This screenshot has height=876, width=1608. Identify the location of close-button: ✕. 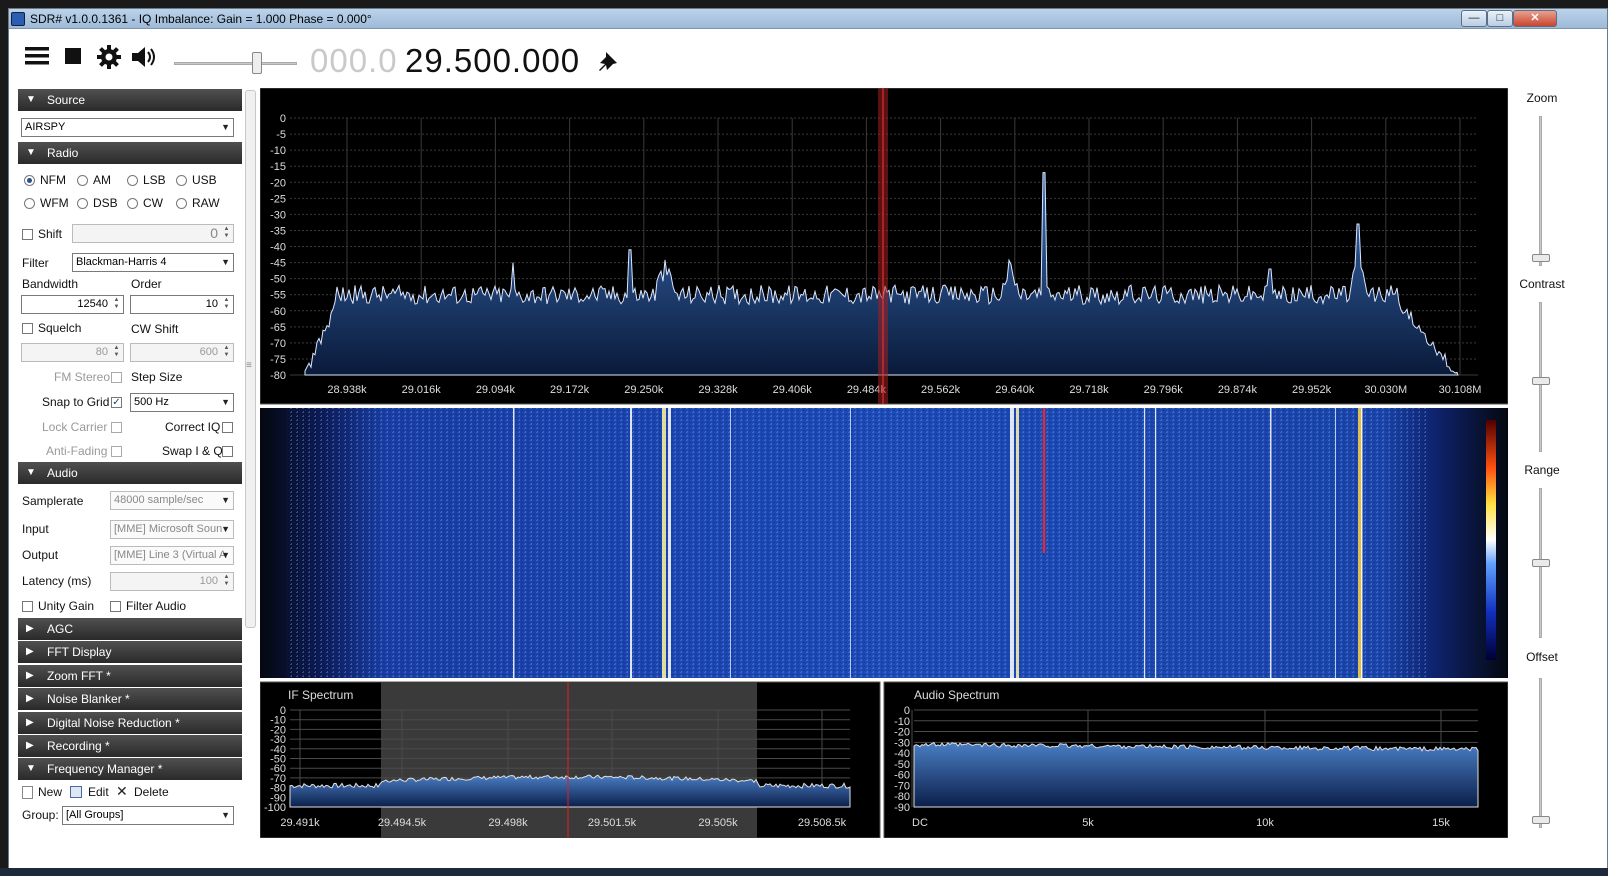
(1535, 18).